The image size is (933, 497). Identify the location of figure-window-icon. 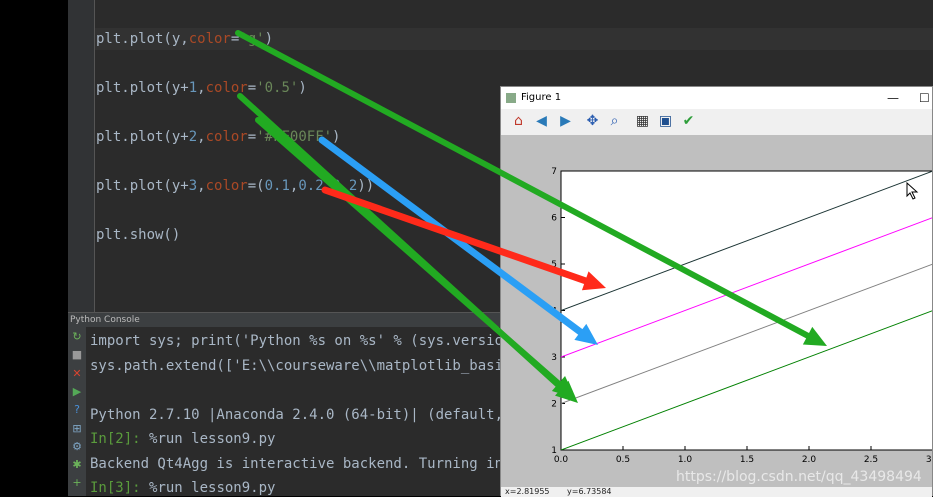
(511, 98).